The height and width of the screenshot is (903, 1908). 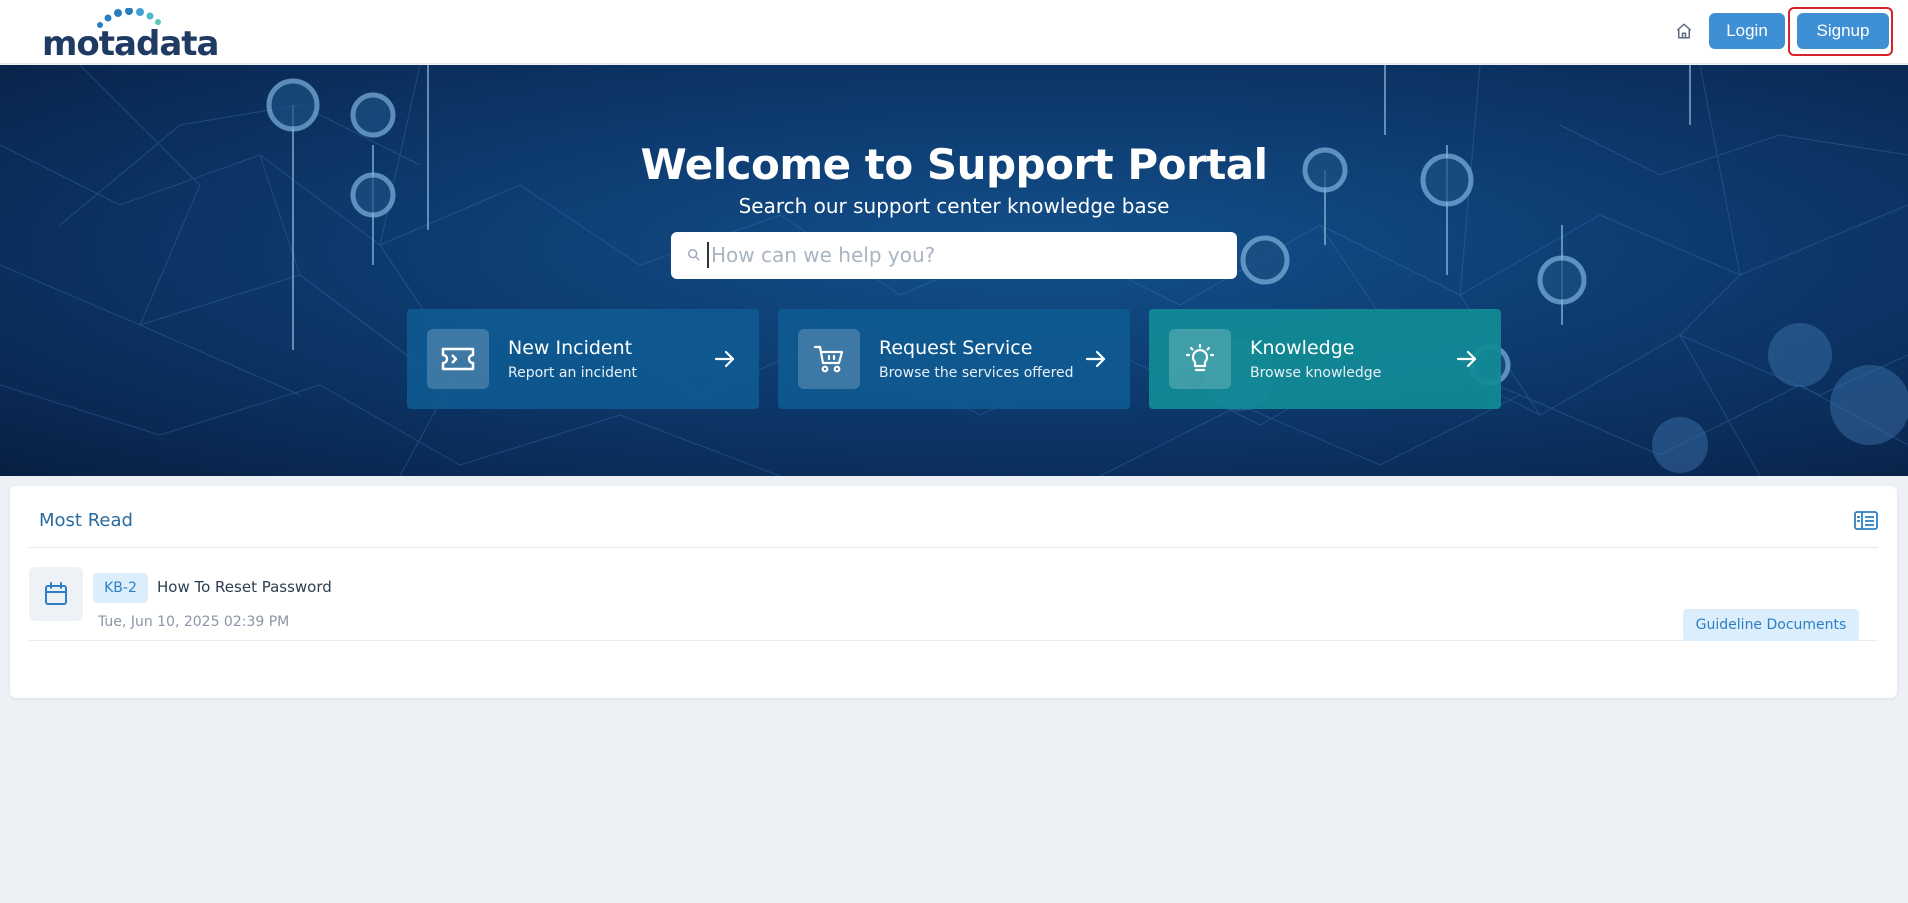 I want to click on home-icon, so click(x=1684, y=31).